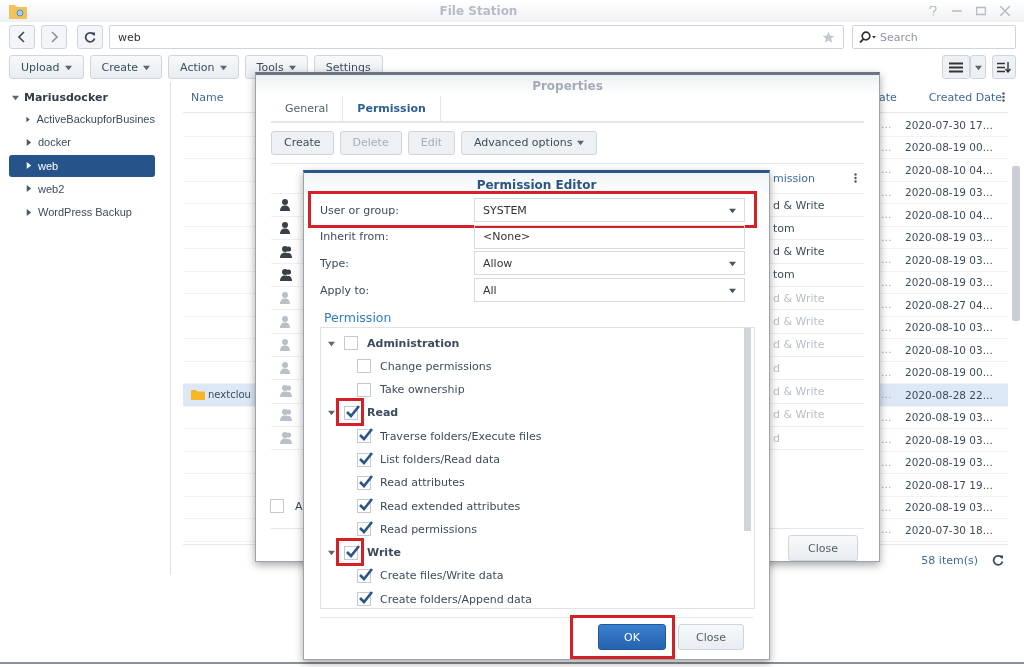 Image resolution: width=1024 pixels, height=667 pixels. Describe the element at coordinates (46, 67) in the screenshot. I see `toolbar-button: Upload` at that location.